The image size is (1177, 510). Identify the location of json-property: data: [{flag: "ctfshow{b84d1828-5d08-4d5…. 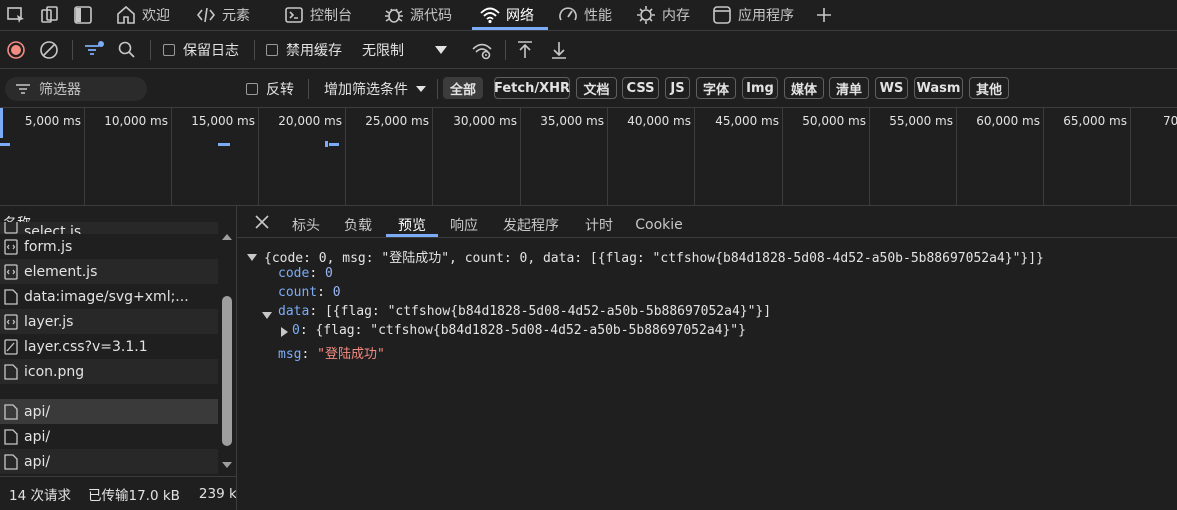
(524, 311).